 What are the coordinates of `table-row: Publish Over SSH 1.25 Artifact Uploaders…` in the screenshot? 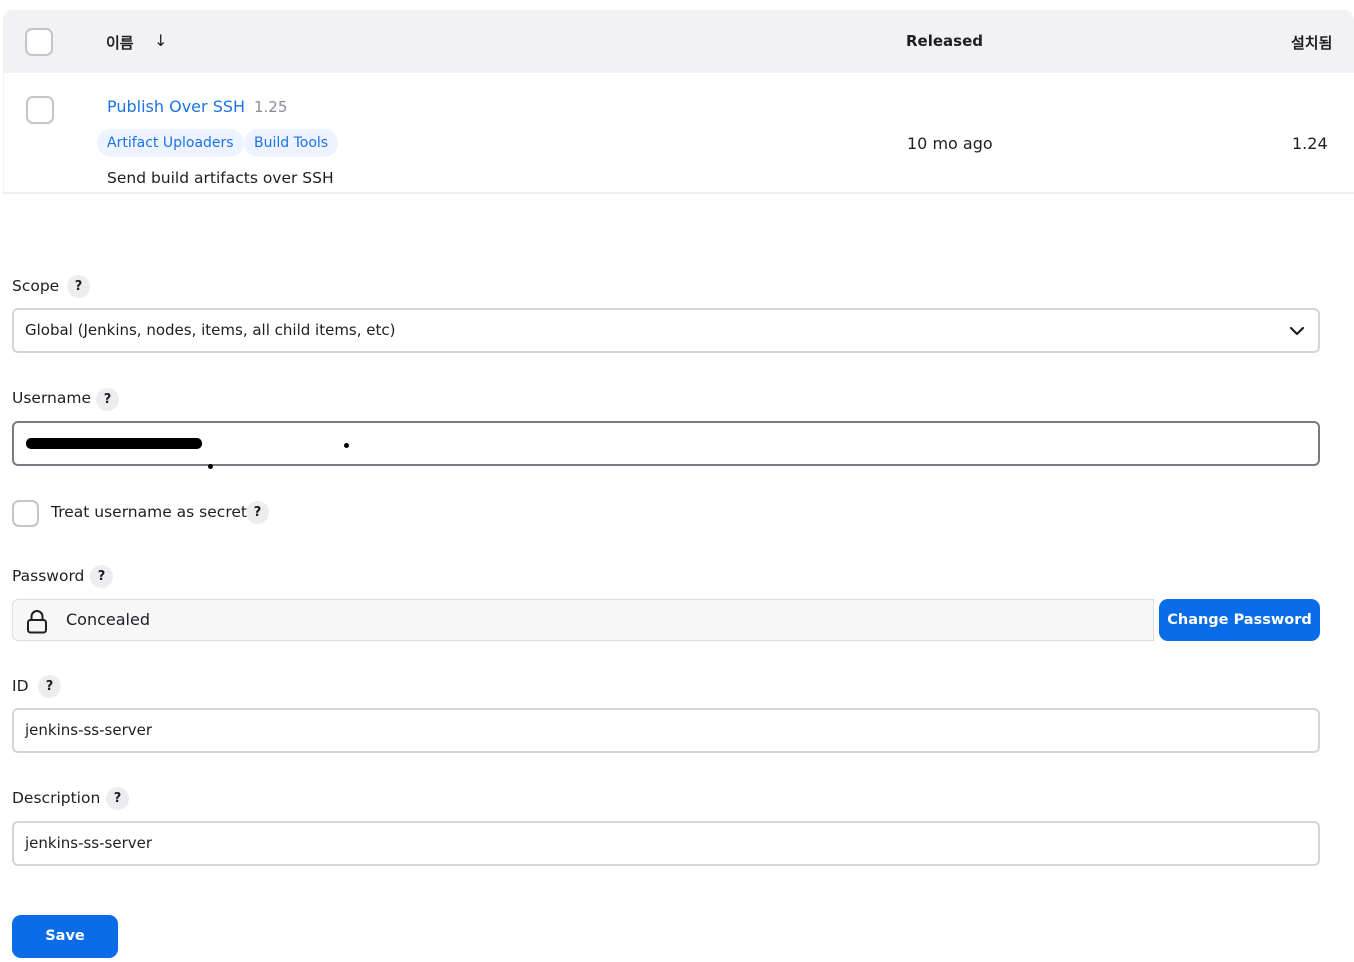 It's located at (678, 133).